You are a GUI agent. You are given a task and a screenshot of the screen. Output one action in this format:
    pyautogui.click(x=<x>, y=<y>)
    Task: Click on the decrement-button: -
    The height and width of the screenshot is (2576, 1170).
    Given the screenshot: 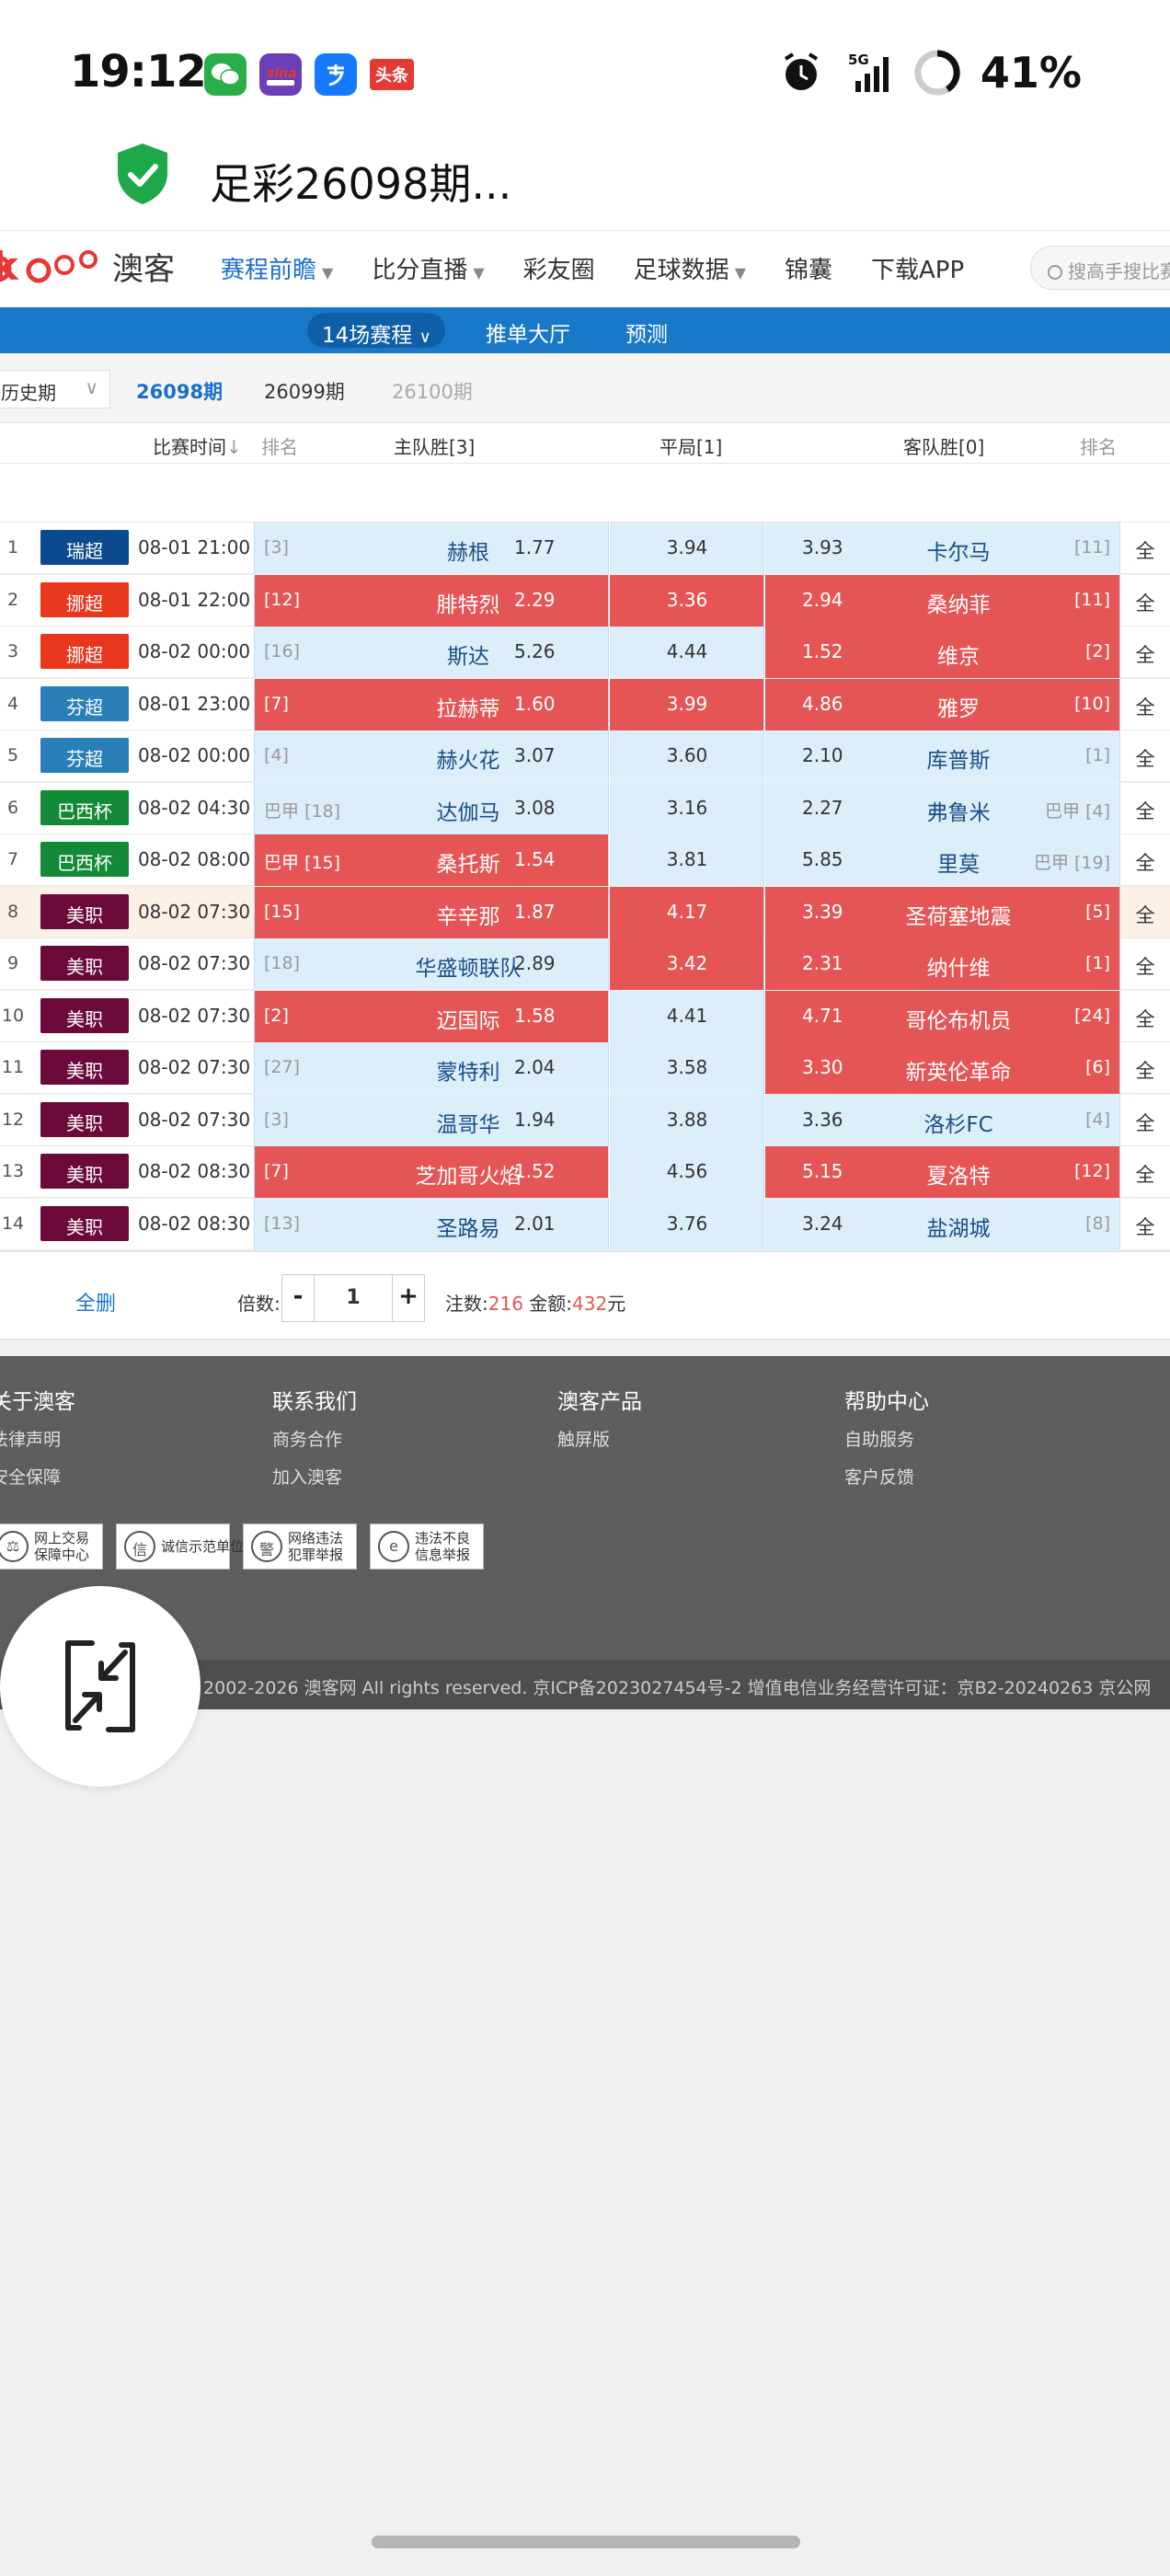 What is the action you would take?
    pyautogui.click(x=298, y=1298)
    